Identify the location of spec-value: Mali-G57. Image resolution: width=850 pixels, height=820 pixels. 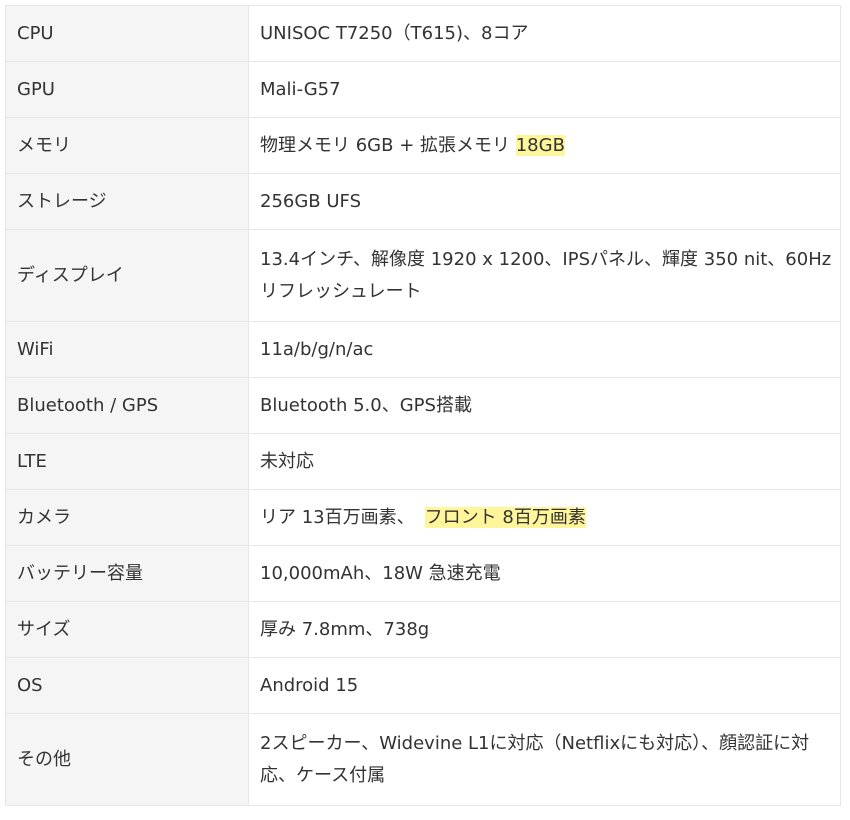
(544, 89).